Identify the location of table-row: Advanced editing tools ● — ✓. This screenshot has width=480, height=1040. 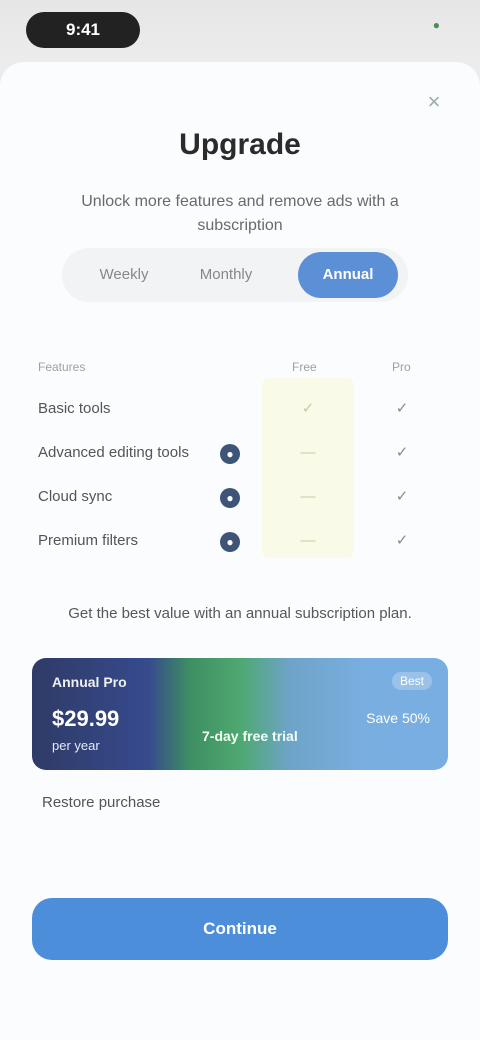
(240, 453).